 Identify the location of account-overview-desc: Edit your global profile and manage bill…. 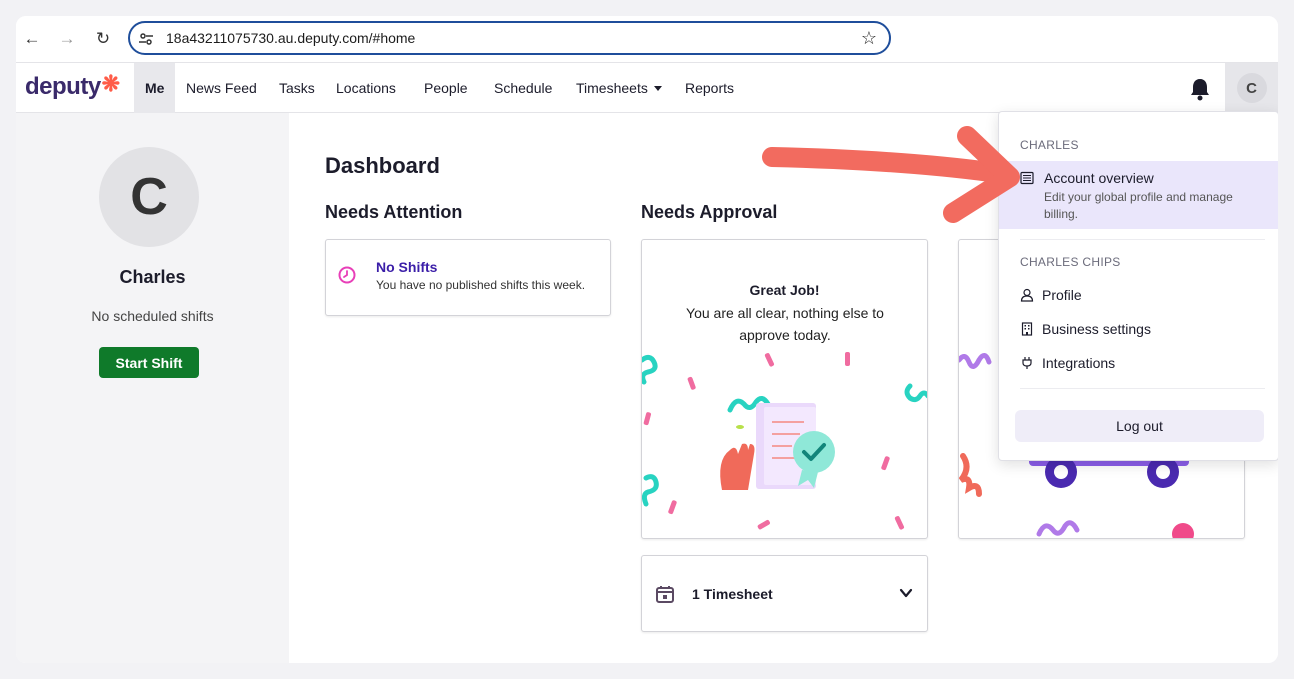
(1138, 205).